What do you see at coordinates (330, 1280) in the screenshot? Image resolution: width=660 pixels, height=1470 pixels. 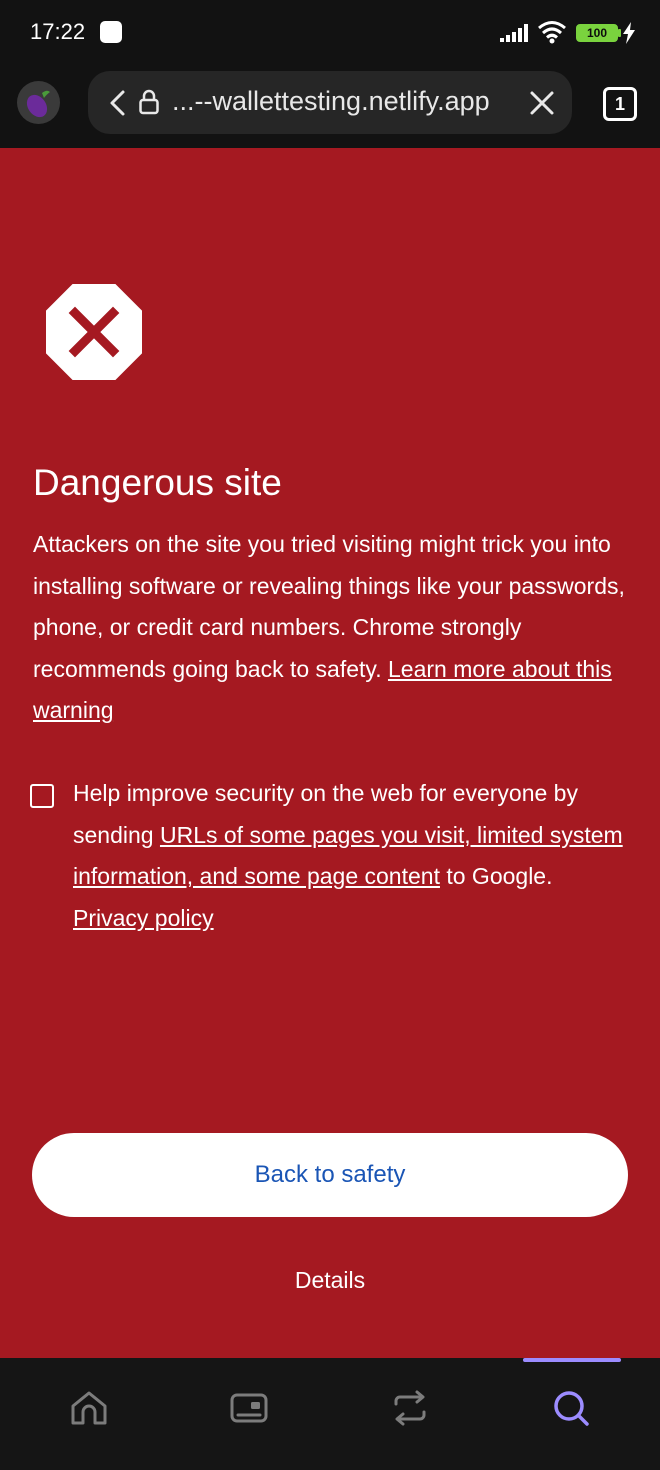 I see `details-button: Details` at bounding box center [330, 1280].